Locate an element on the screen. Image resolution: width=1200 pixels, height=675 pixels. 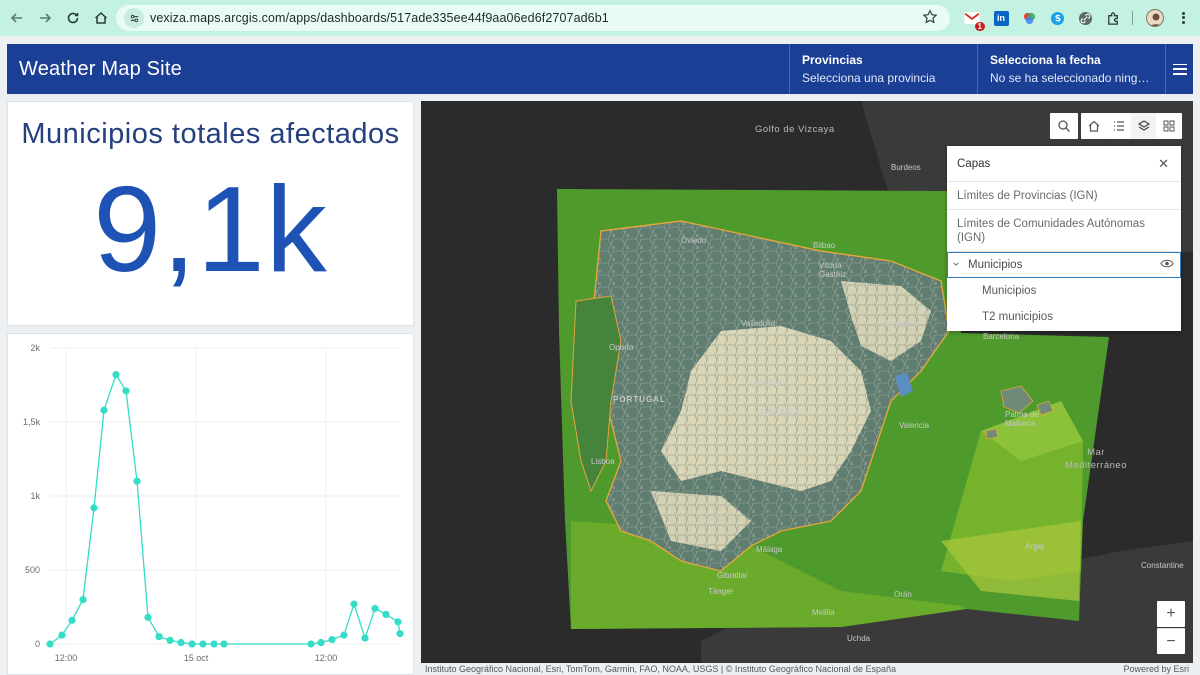
indicator-title: Municipios totales afectados is located at coordinates (210, 134).